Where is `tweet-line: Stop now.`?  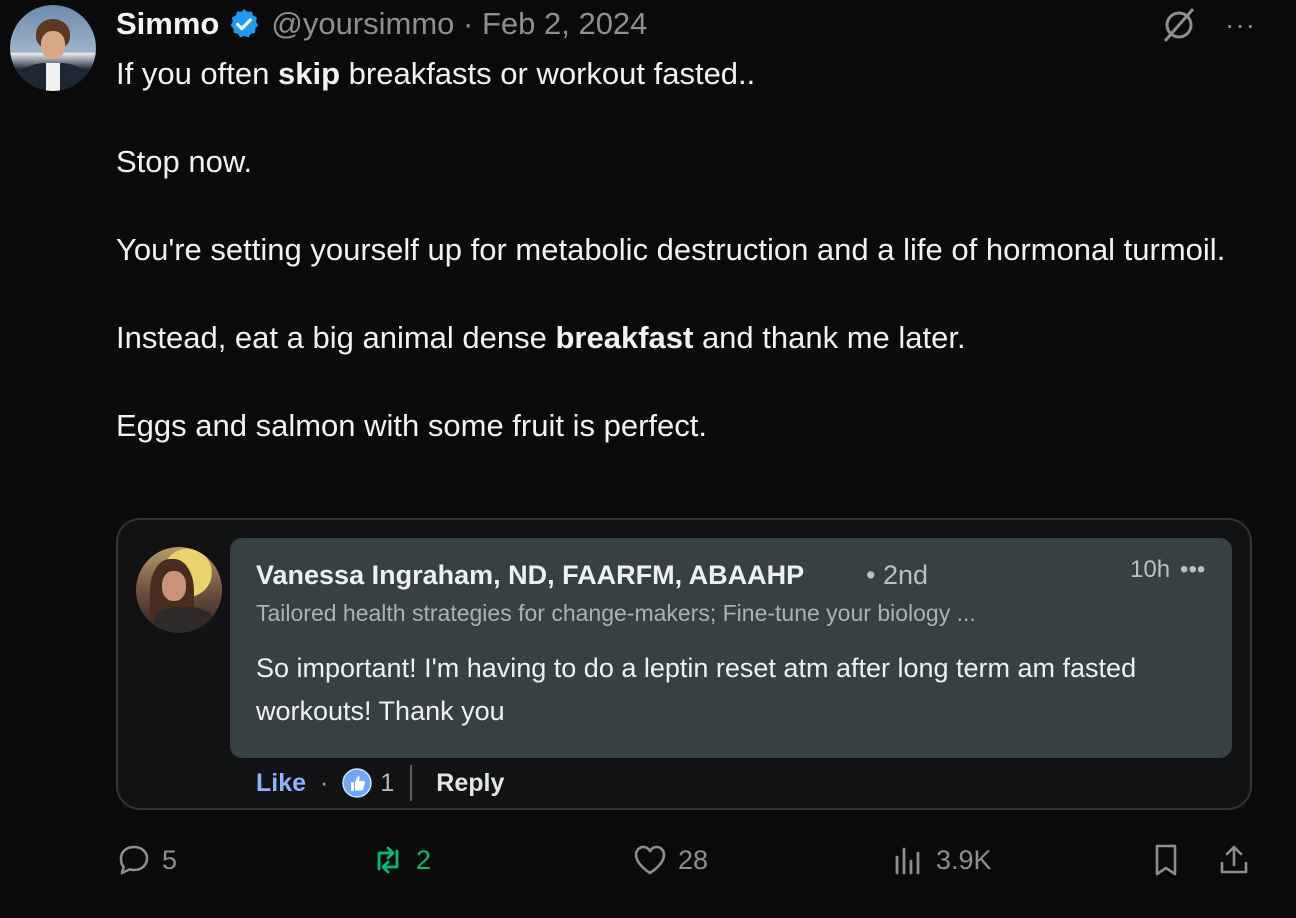
tweet-line: Stop now. is located at coordinates (184, 161).